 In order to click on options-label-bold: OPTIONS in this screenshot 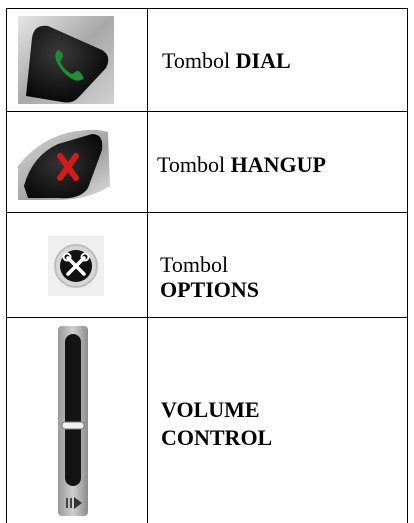, I will do `click(210, 290)`.